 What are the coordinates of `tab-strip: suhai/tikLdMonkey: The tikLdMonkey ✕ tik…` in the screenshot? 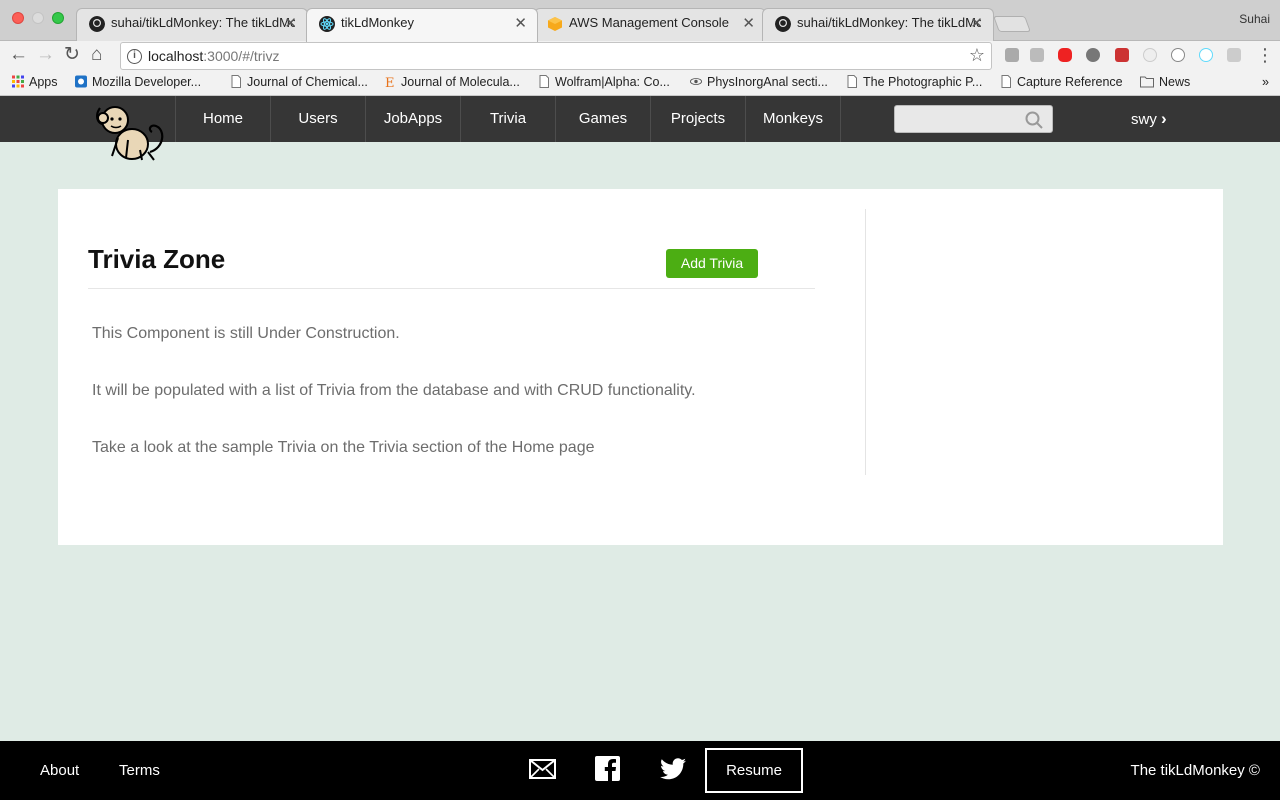 It's located at (640, 21).